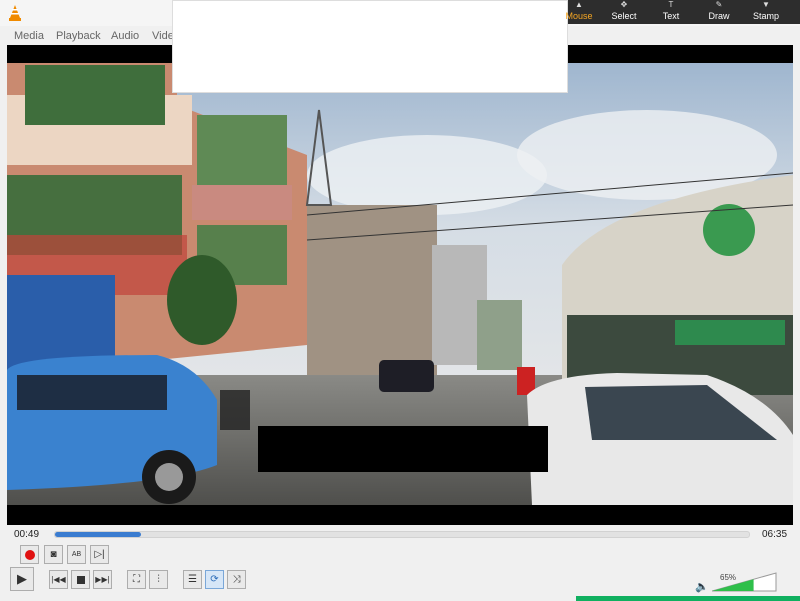  I want to click on previous-button: |◀◀, so click(58, 579).